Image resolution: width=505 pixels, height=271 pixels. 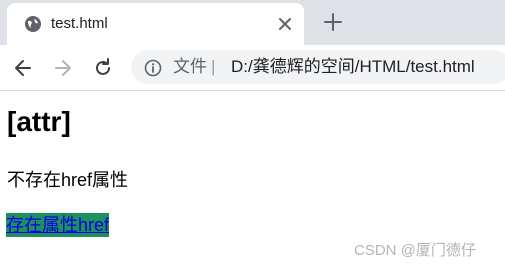 What do you see at coordinates (190, 66) in the screenshot?
I see `file-scheme-label: 文件` at bounding box center [190, 66].